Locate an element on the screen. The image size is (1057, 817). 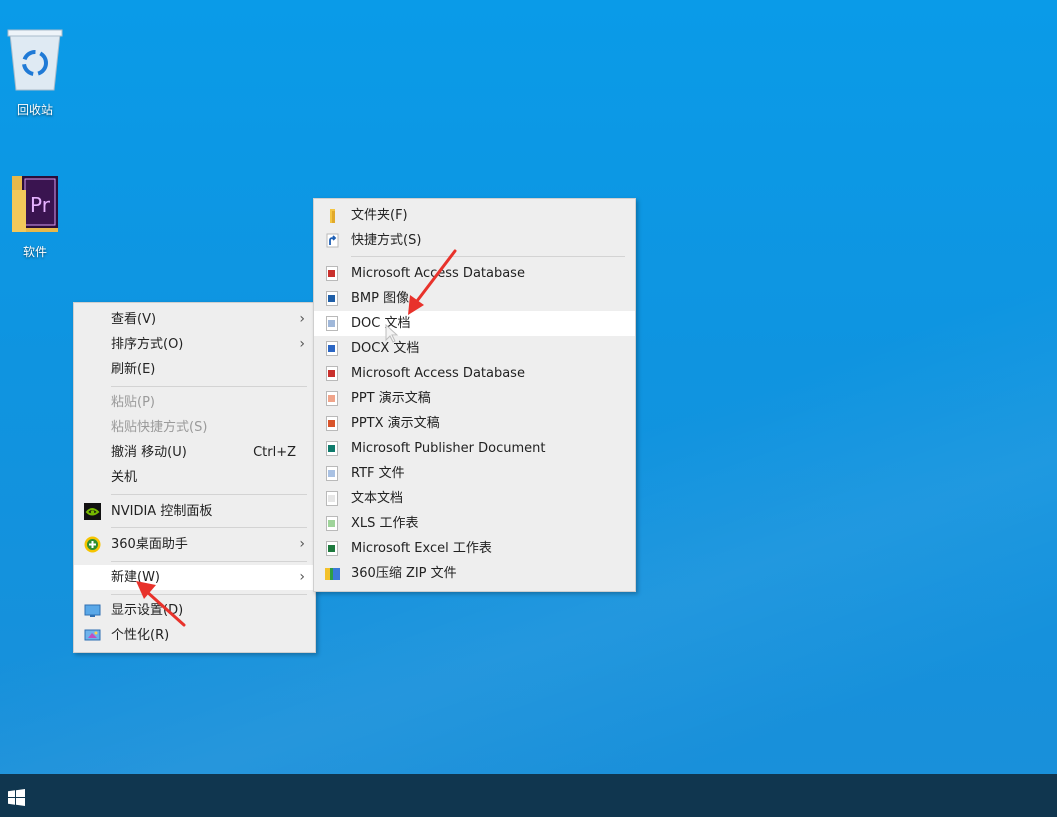
menu-item-360-desktop-assistant: 360桌面助手 › is located at coordinates (194, 544).